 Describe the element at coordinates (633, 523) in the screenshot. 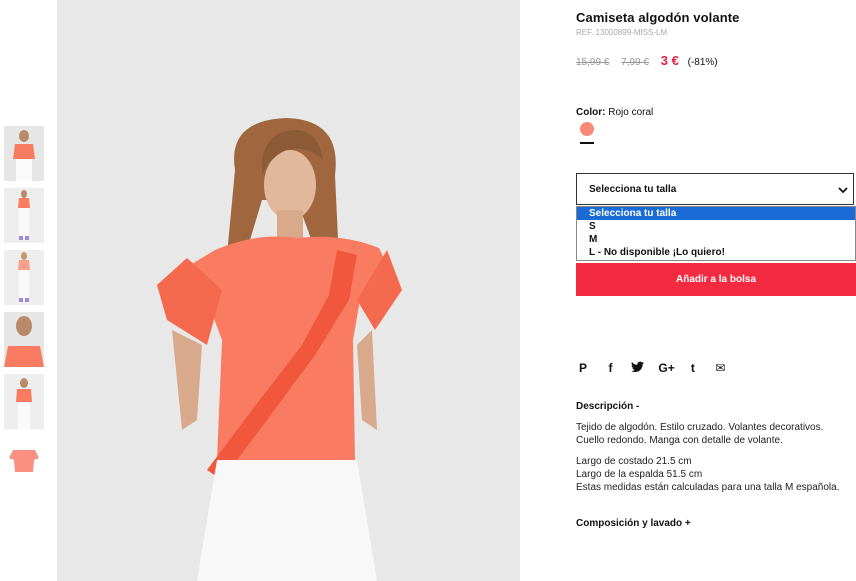

I see `composition-heading: Composición y lavado +` at that location.